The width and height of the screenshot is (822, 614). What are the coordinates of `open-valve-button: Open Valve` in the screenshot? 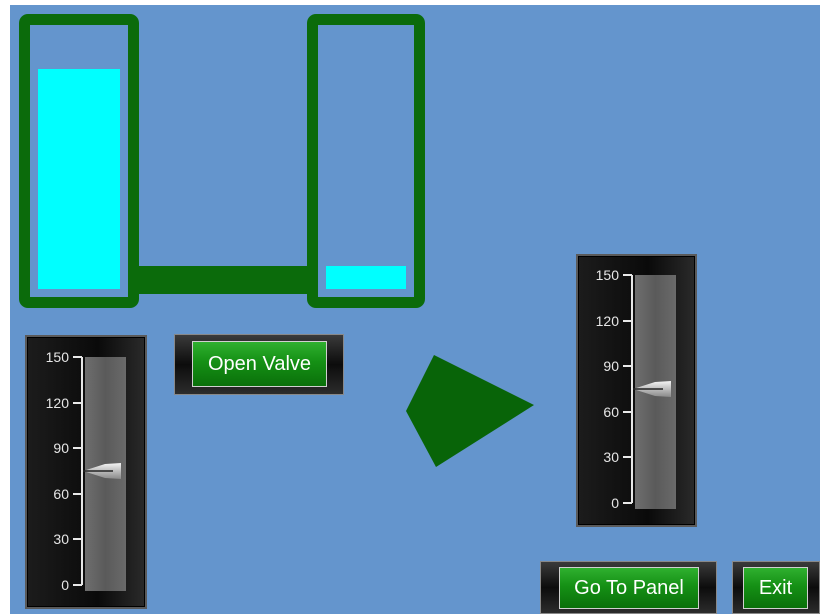 It's located at (259, 364).